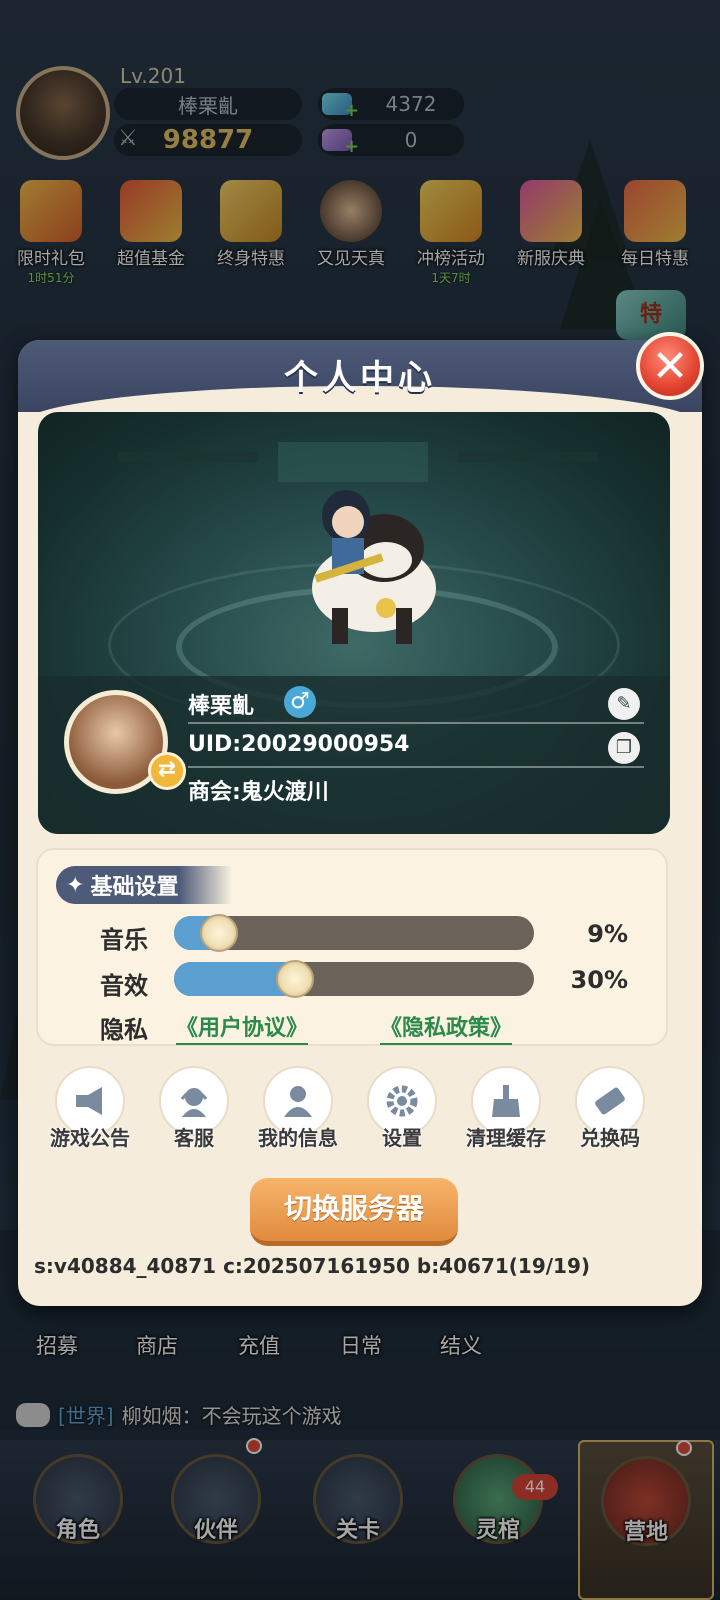 This screenshot has height=1600, width=720. Describe the element at coordinates (295, 979) in the screenshot. I see `sfx-slider-knob` at that location.